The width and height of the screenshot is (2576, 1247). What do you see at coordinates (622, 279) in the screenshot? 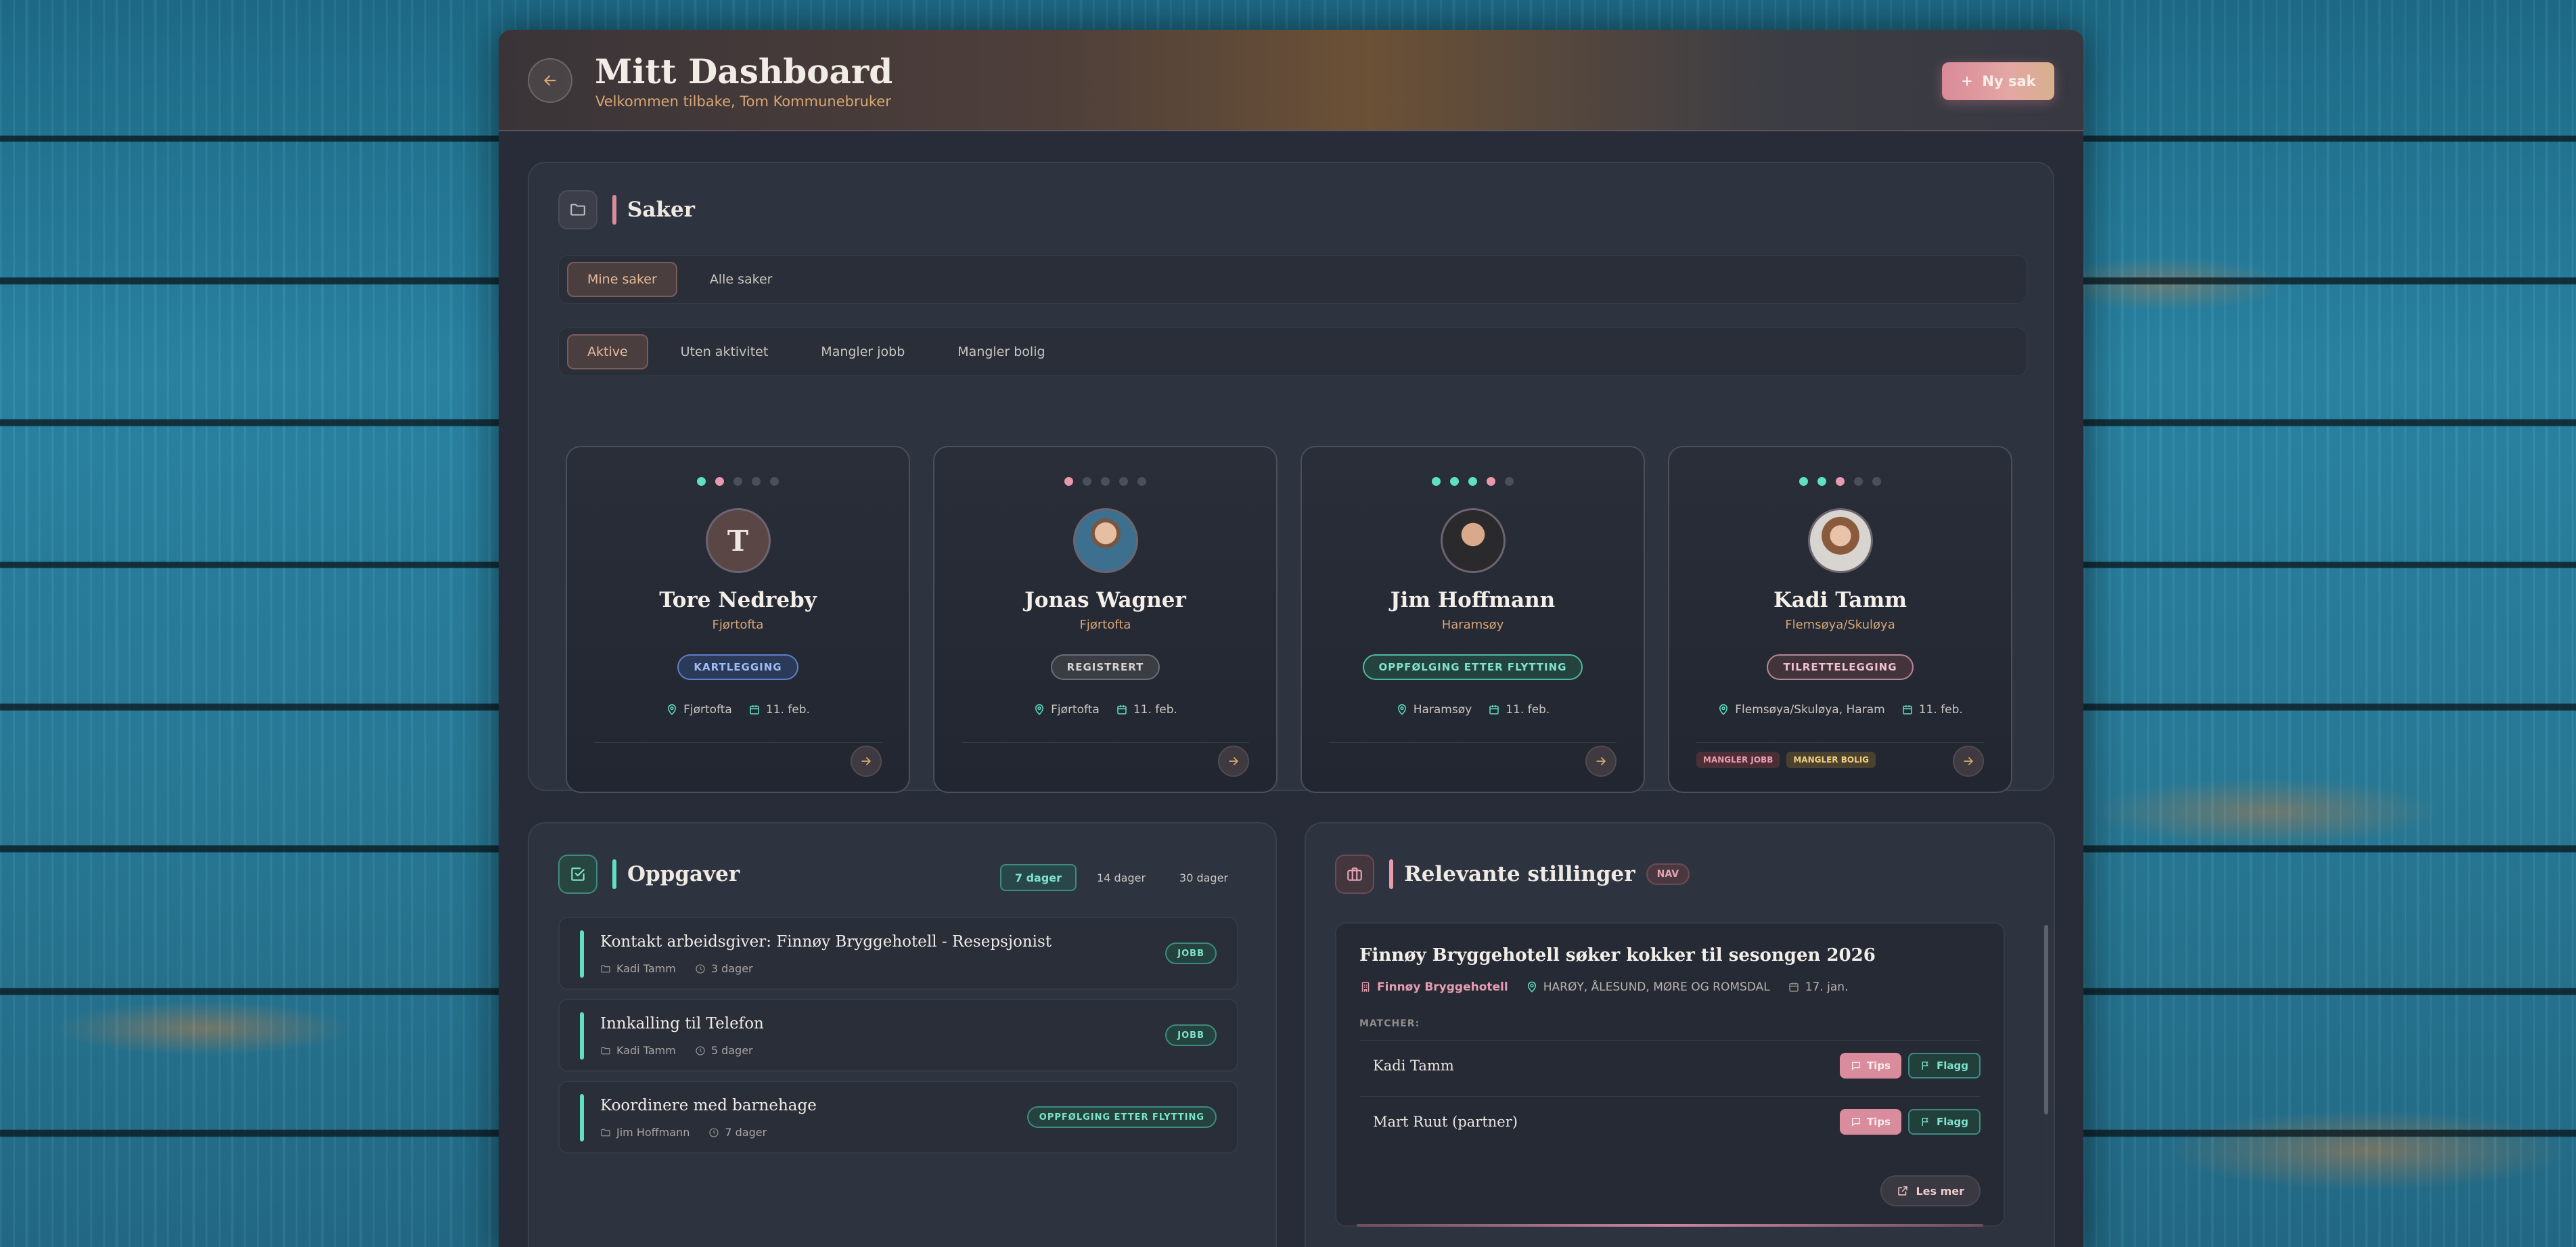
I see `tab-mine-saker: Mine saker` at bounding box center [622, 279].